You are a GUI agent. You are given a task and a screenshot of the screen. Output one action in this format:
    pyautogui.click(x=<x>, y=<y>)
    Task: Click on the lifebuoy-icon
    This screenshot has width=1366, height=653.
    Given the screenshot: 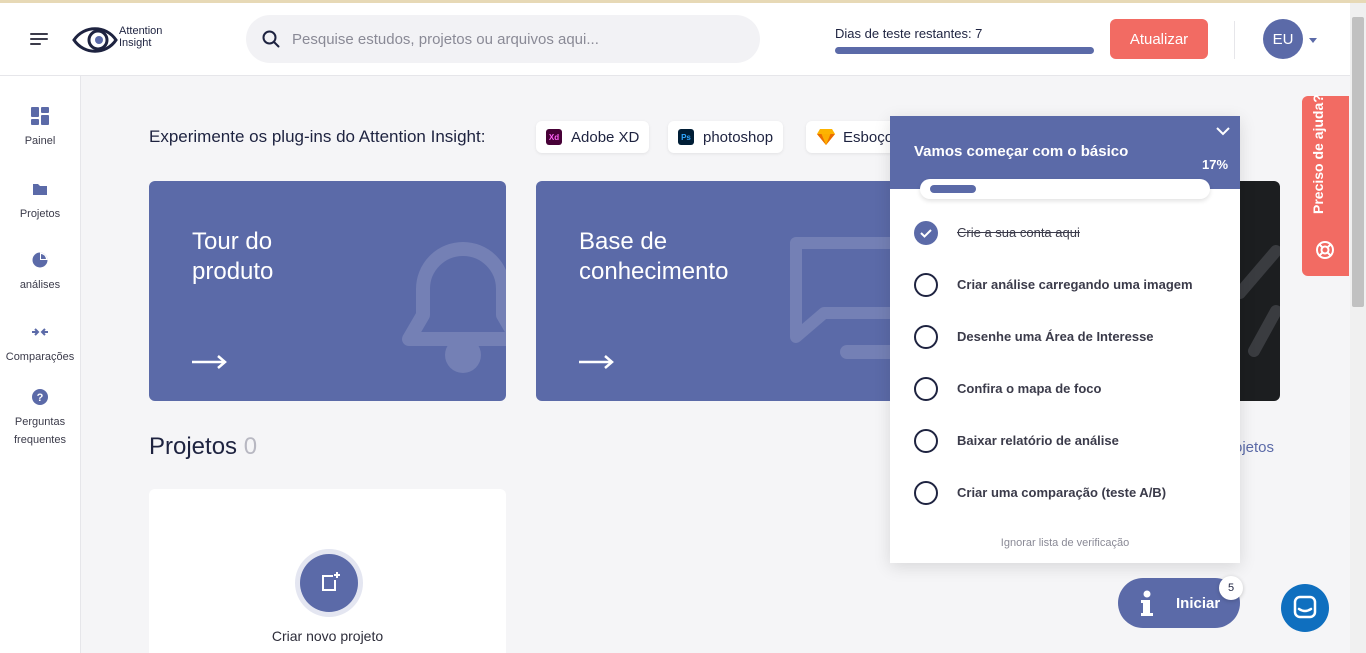 What is the action you would take?
    pyautogui.click(x=1325, y=250)
    